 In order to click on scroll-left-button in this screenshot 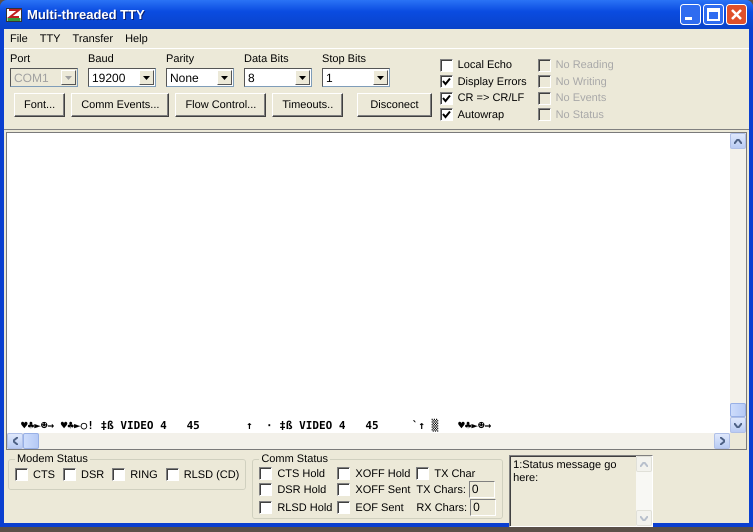, I will do `click(15, 441)`.